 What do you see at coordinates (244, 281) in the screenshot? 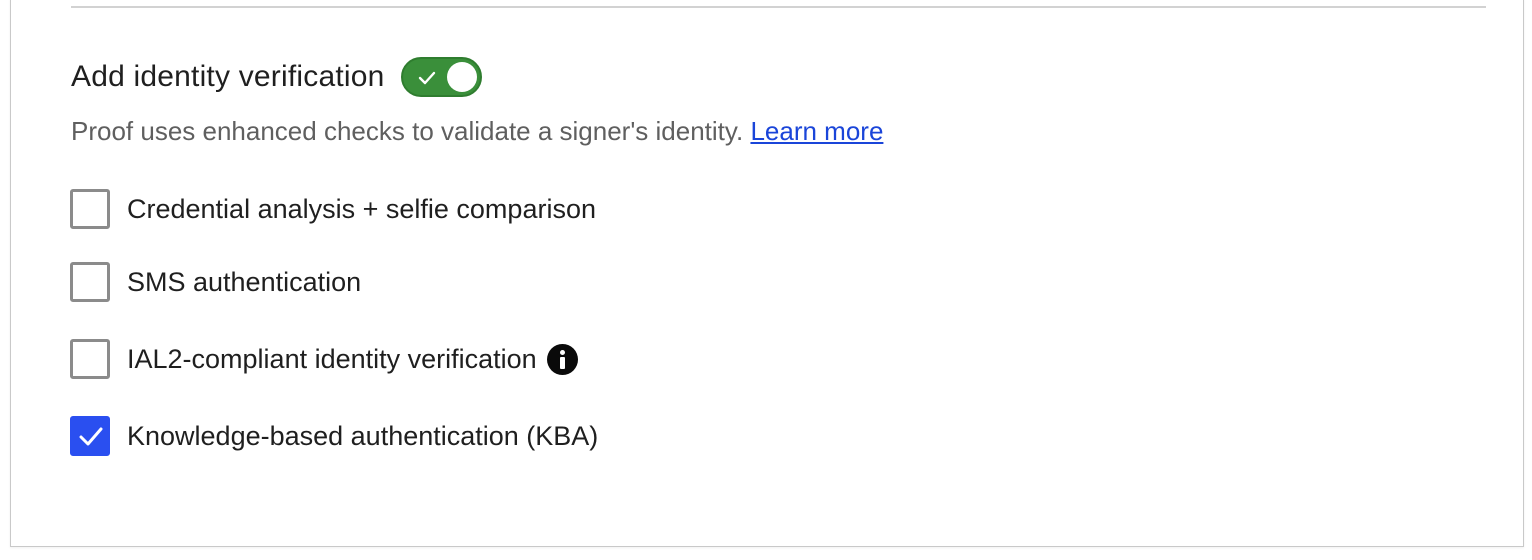
I see `option-label: SMS authentication` at bounding box center [244, 281].